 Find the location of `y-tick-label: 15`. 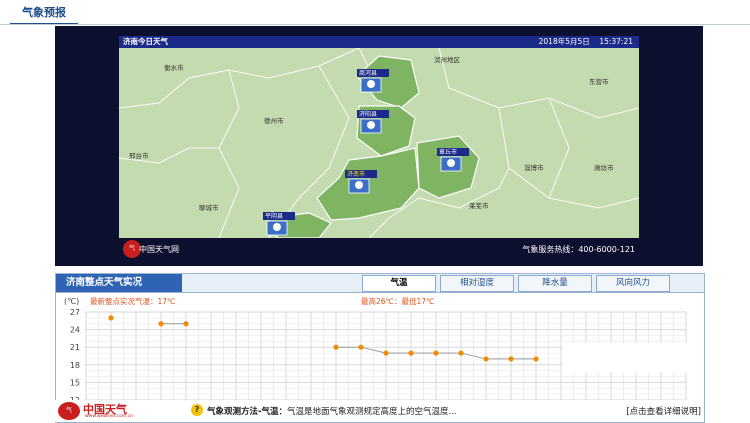

y-tick-label: 15 is located at coordinates (75, 382).